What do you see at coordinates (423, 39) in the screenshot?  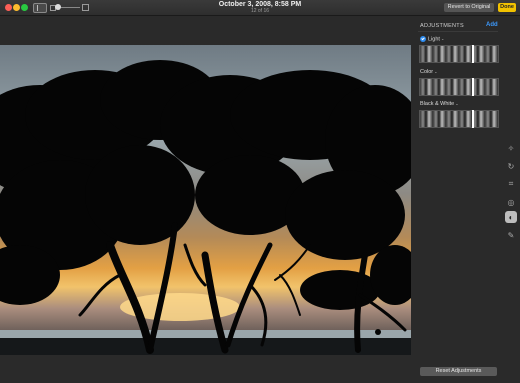 I see `check-icon` at bounding box center [423, 39].